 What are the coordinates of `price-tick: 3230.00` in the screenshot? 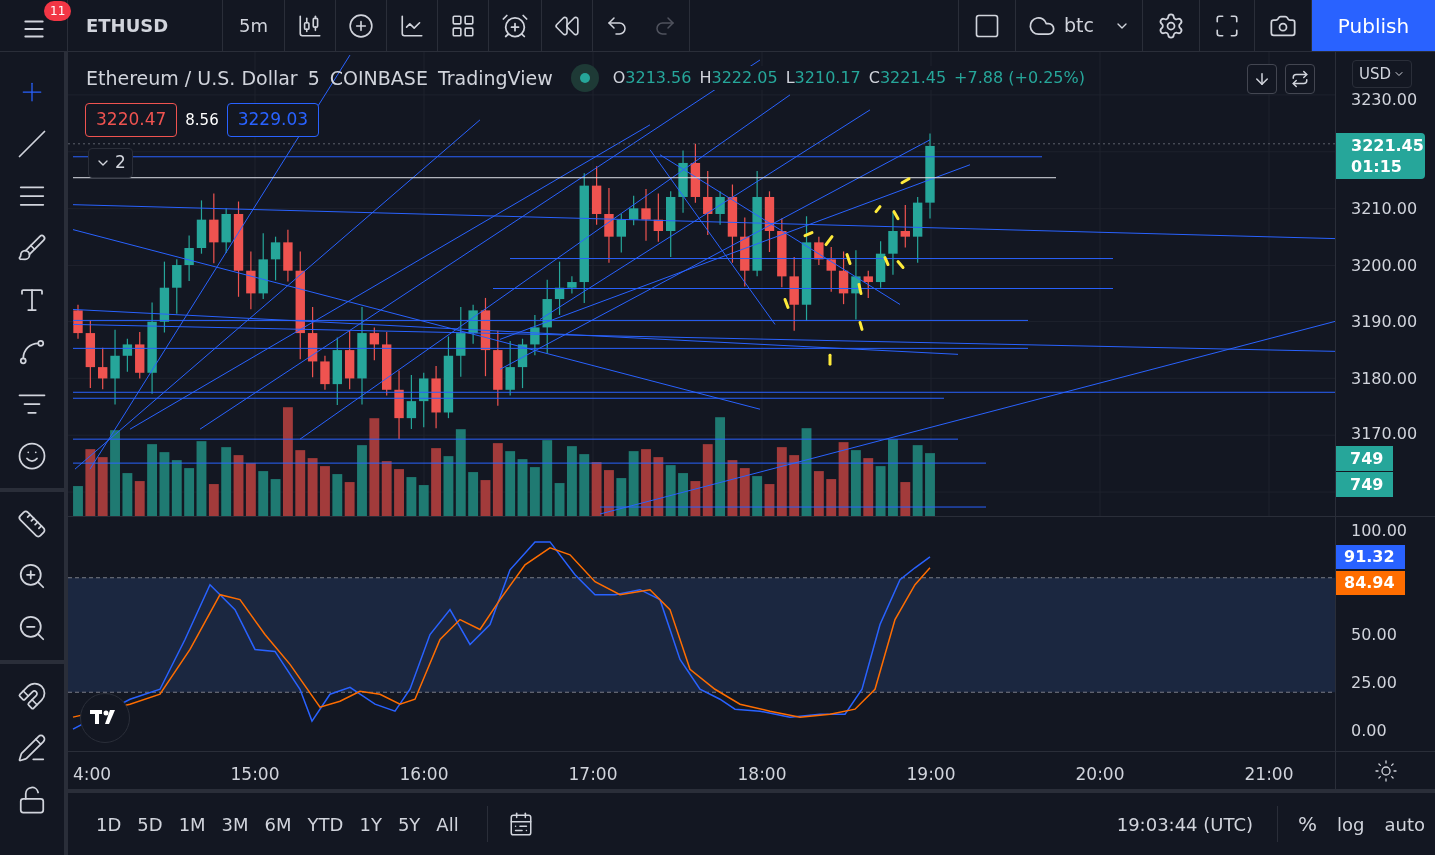 It's located at (1384, 100).